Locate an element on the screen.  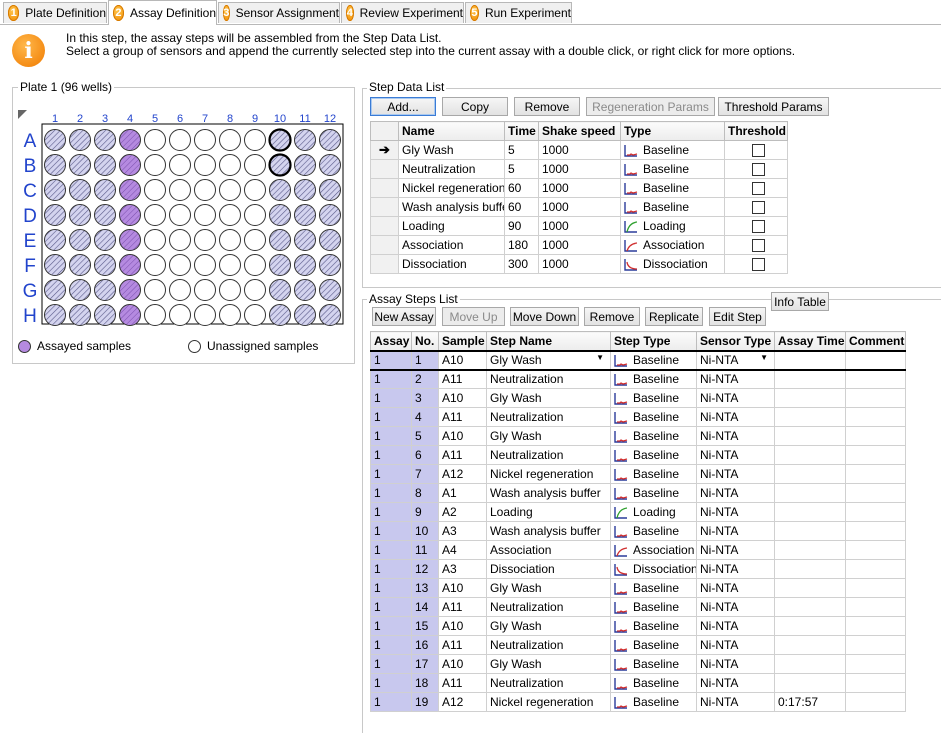
assay-step-row: 1 10 A3 Wash analysis buffer Baseline Ni-NTA is located at coordinates (655, 531).